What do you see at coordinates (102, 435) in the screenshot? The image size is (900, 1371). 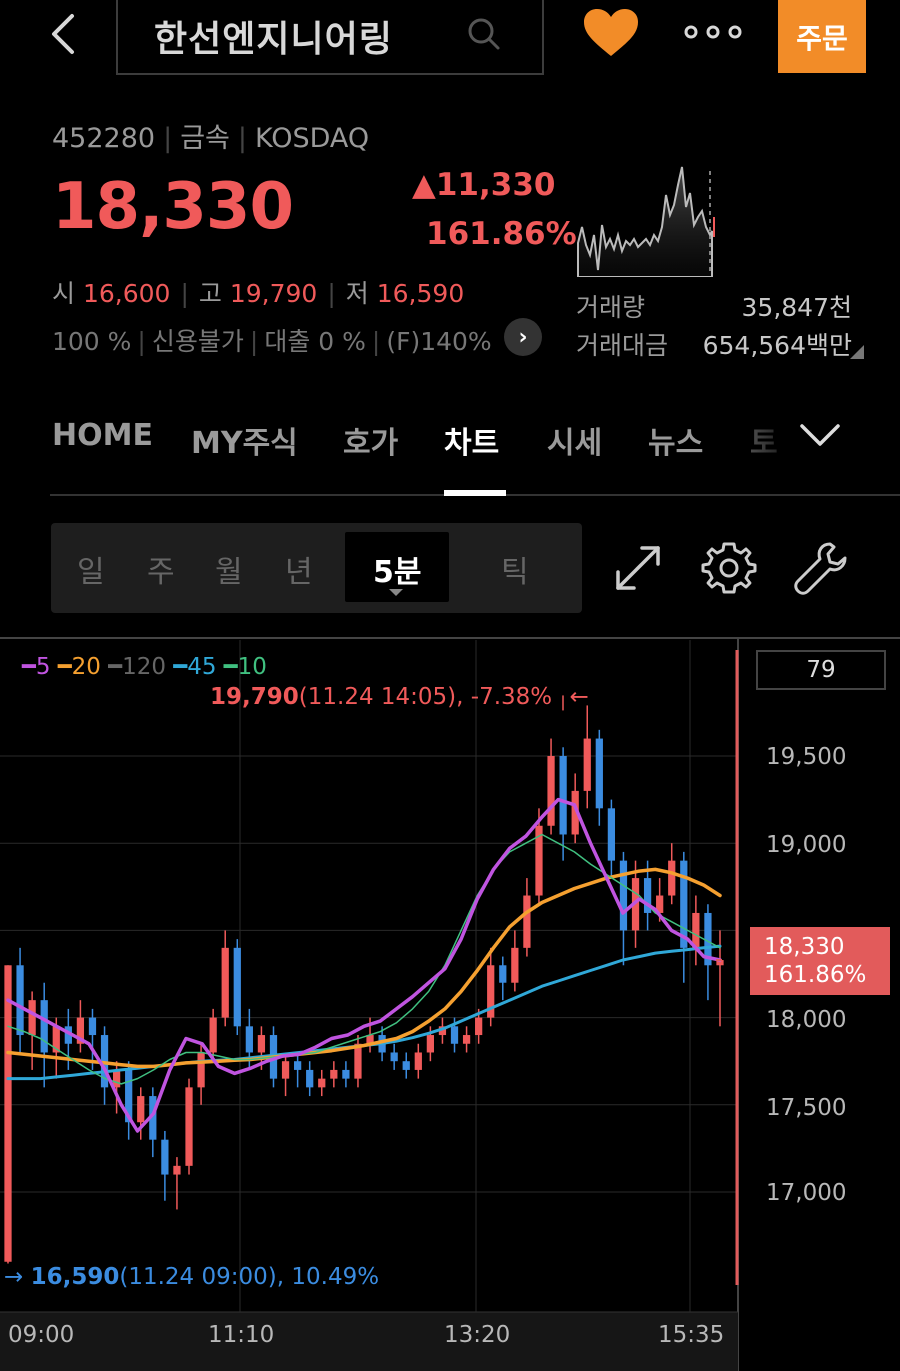 I see `tab-home: HOME` at bounding box center [102, 435].